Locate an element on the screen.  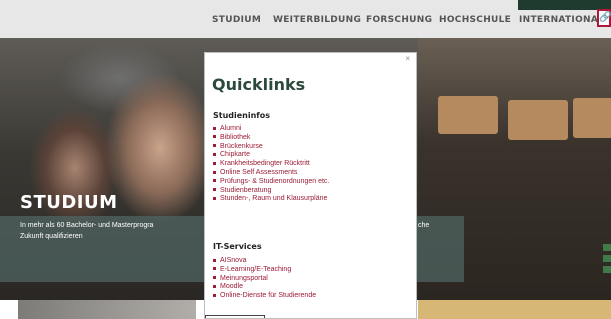
quicklink-stundenplaene: Stunden-, Raum und Klausurpläne is located at coordinates (271, 199).